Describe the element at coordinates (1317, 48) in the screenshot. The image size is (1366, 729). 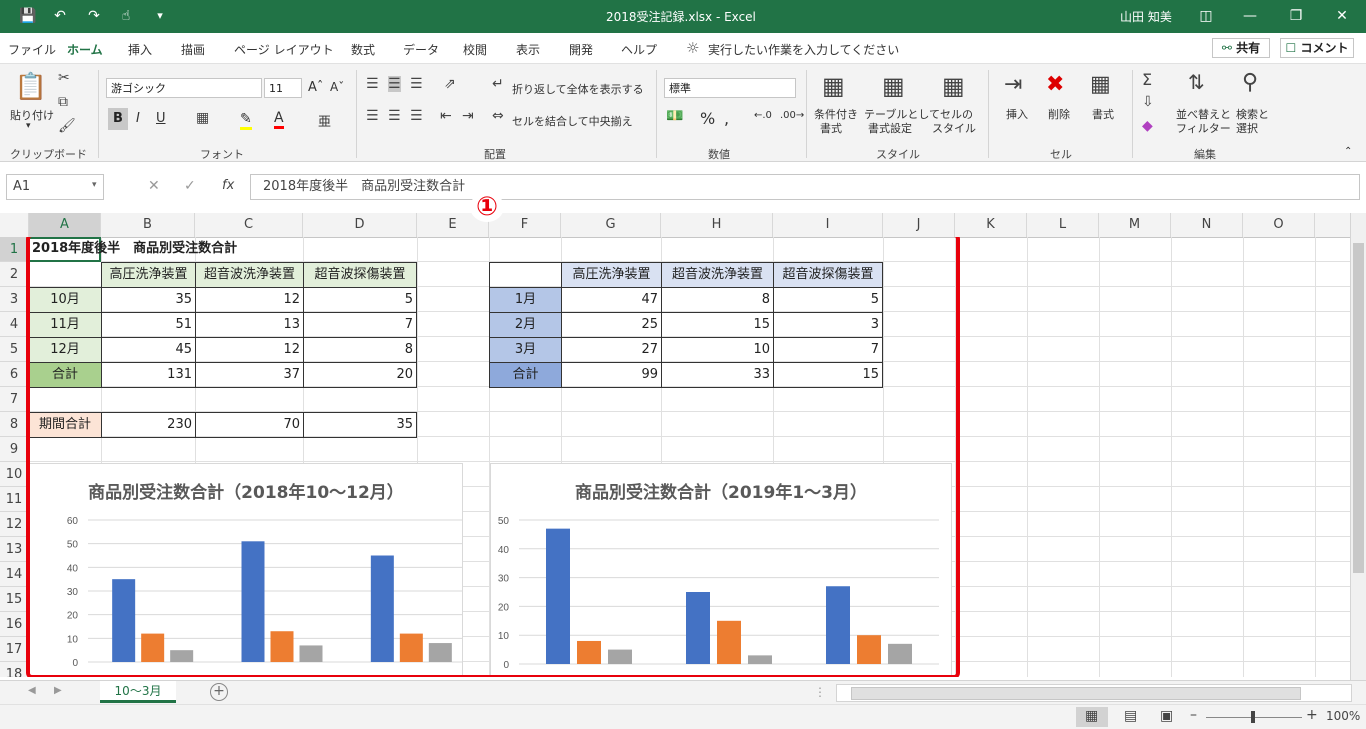
I see `comment-button: ☐ コメント` at that location.